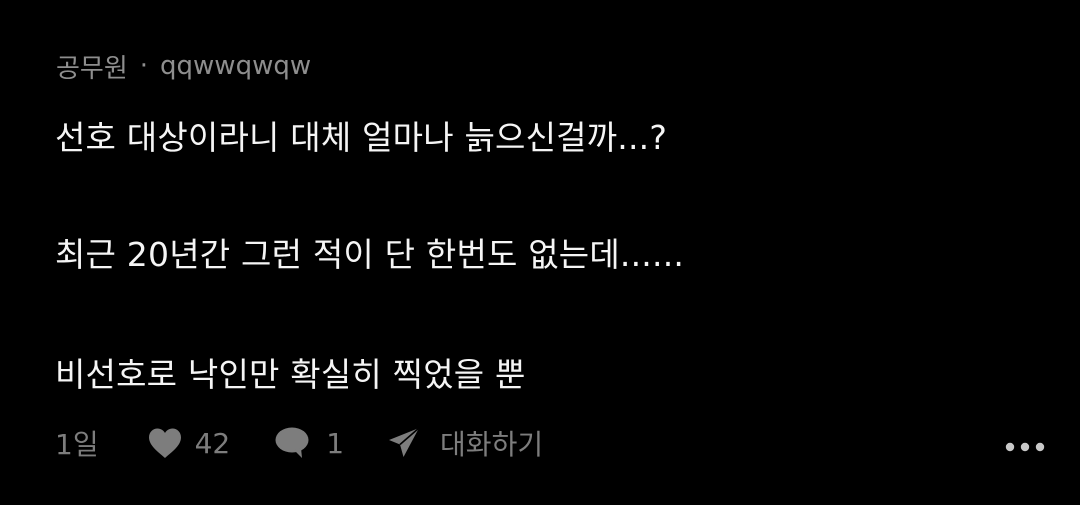 The height and width of the screenshot is (505, 1080). What do you see at coordinates (335, 443) in the screenshot?
I see `reply-count: 1` at bounding box center [335, 443].